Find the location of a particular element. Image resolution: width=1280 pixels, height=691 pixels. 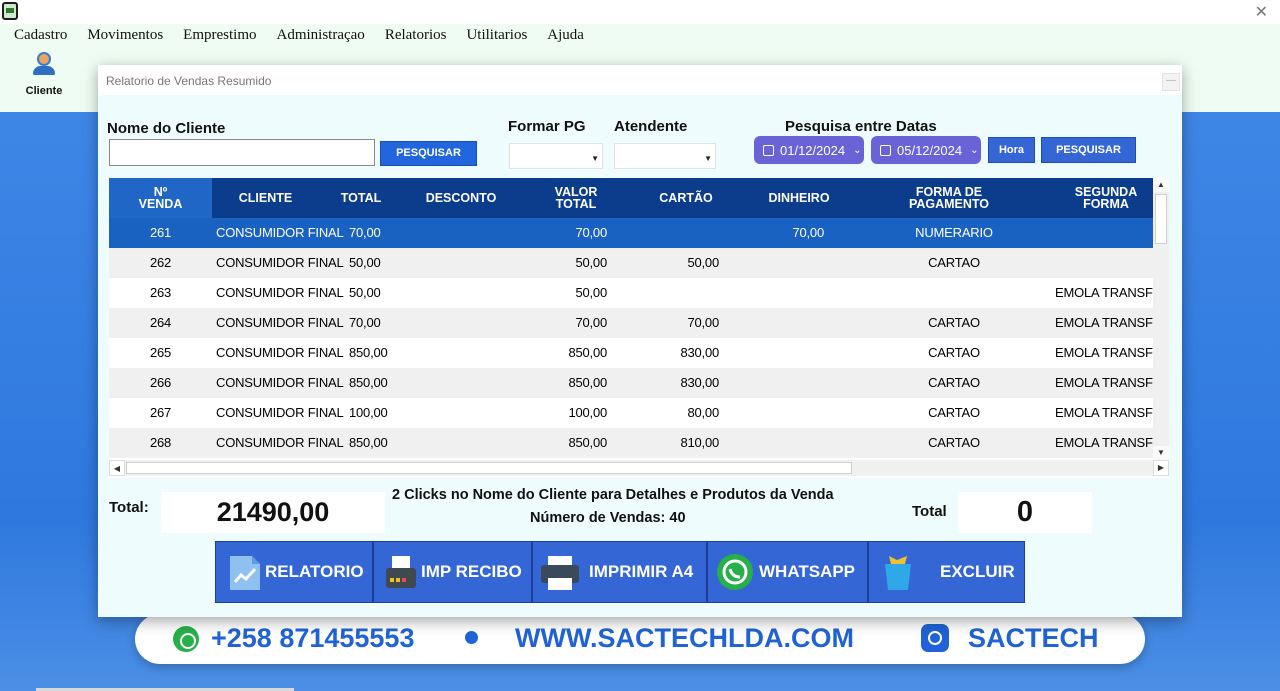

horizontal-scrollbar: ◀ is located at coordinates (631, 468).